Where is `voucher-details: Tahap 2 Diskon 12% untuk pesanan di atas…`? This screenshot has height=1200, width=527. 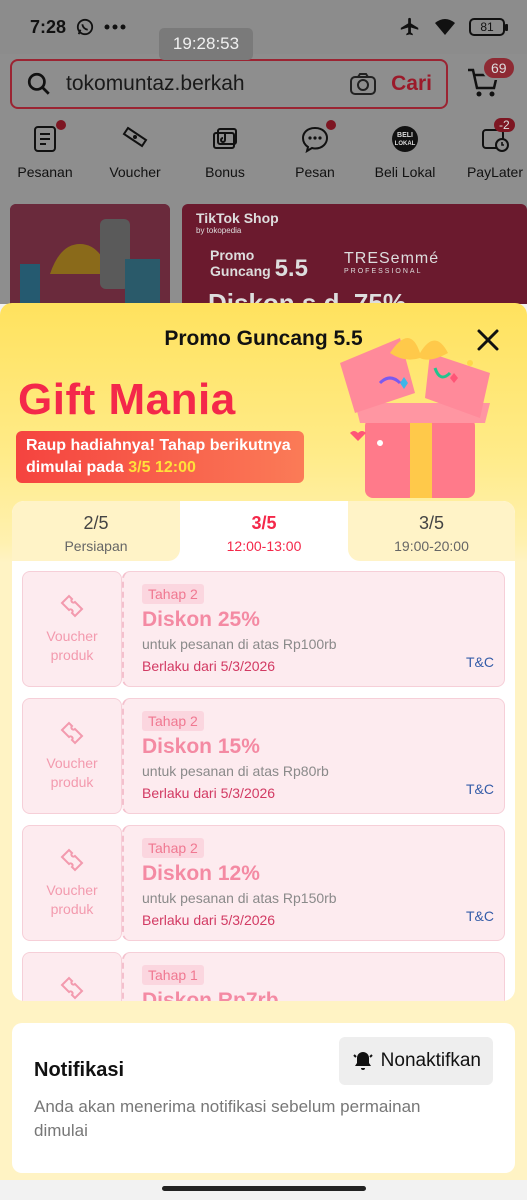 voucher-details: Tahap 2 Diskon 12% untuk pesanan di atas… is located at coordinates (313, 883).